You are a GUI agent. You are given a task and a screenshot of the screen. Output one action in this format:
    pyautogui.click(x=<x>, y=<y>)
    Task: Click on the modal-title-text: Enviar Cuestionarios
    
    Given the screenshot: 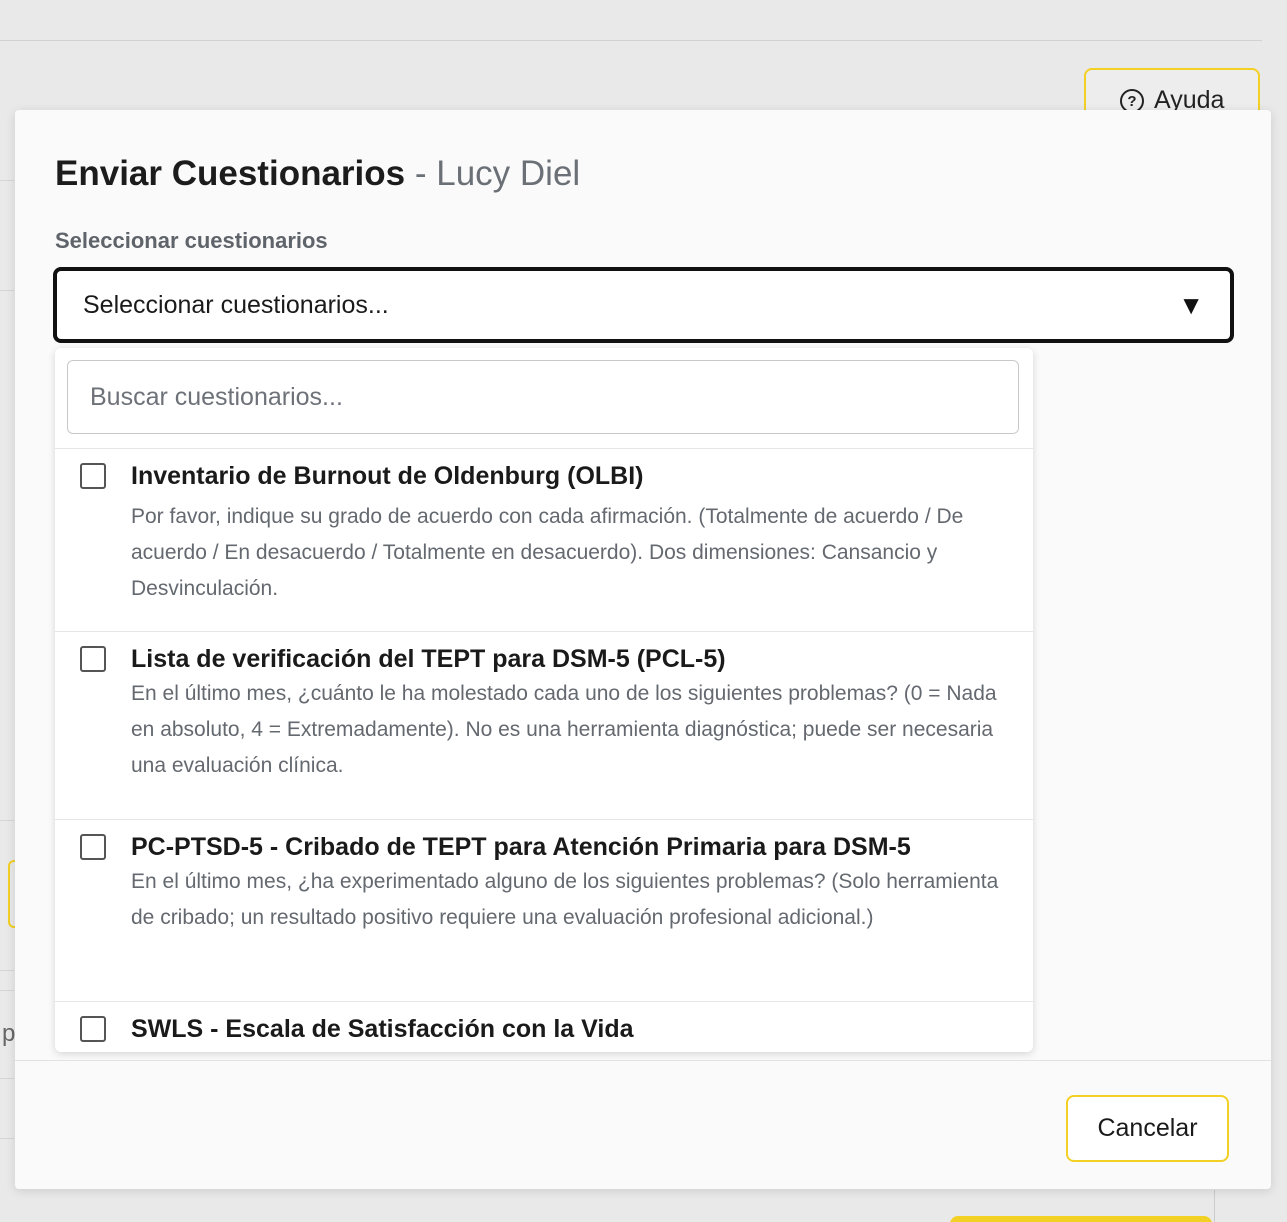 What is the action you would take?
    pyautogui.click(x=230, y=173)
    